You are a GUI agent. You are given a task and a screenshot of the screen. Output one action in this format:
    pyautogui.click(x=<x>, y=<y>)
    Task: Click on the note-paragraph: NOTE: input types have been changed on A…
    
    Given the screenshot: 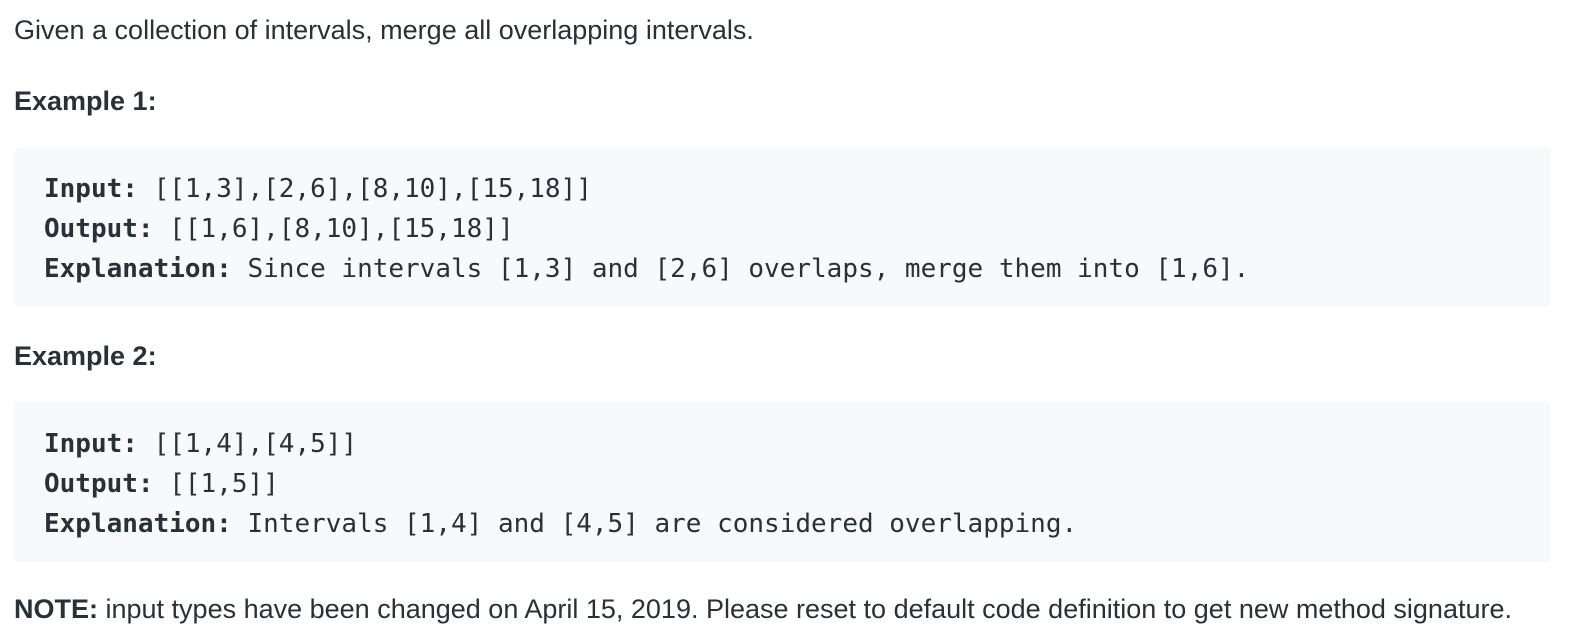 What is the action you would take?
    pyautogui.click(x=763, y=609)
    